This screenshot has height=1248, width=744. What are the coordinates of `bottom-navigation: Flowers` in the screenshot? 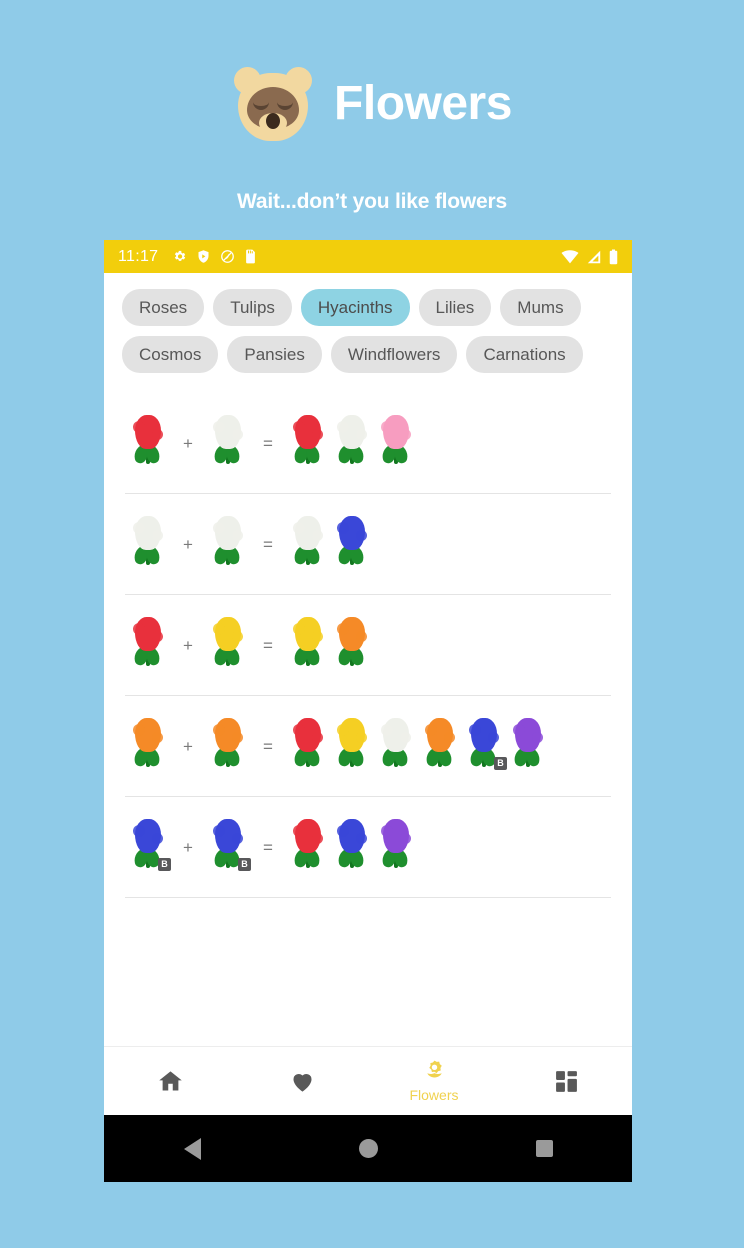 It's located at (368, 1080).